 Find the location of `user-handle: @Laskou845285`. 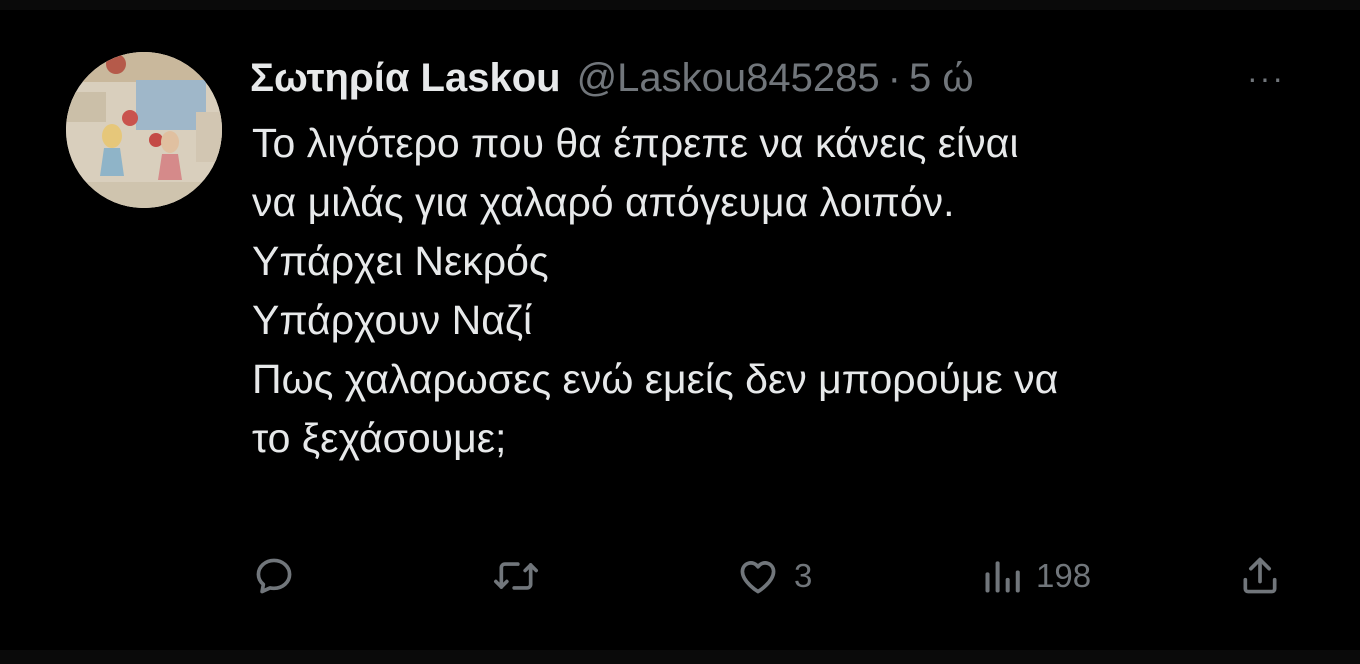

user-handle: @Laskou845285 is located at coordinates (728, 78).